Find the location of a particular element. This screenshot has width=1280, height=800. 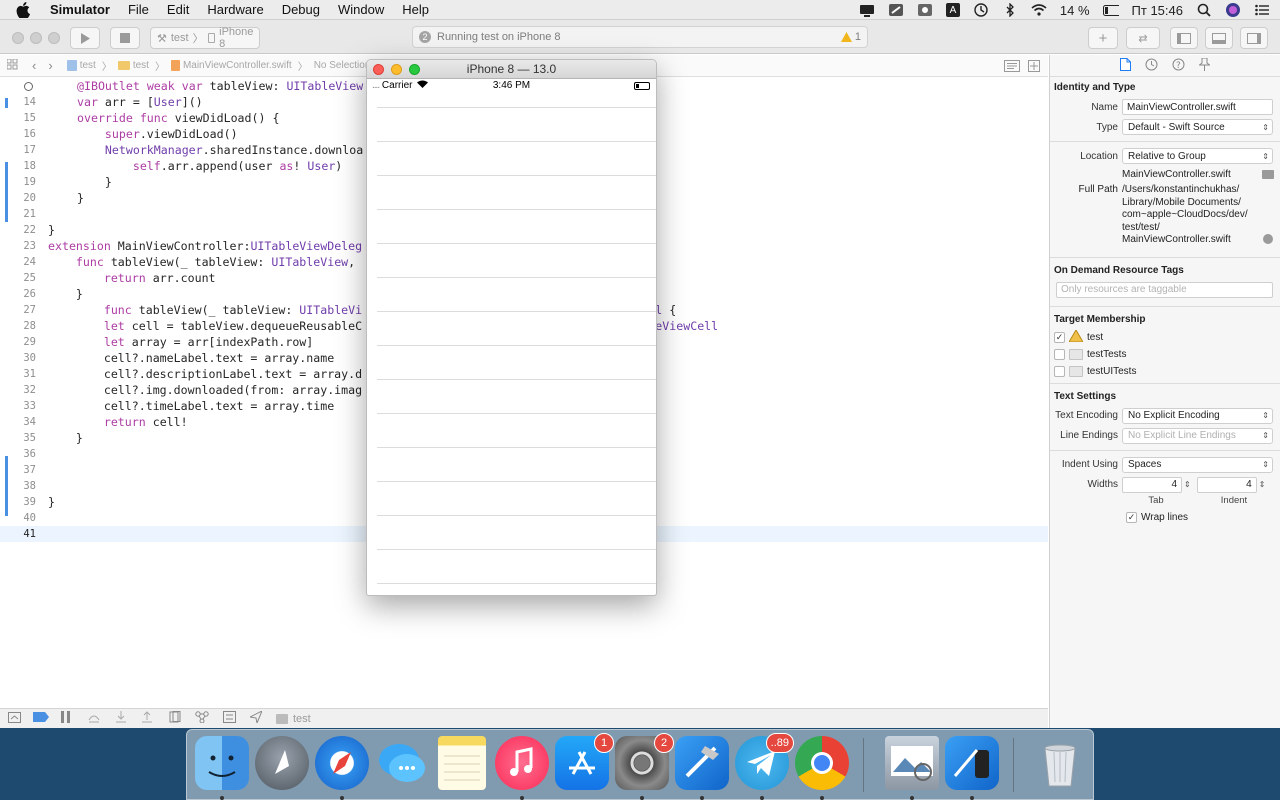

input-source-icon: A is located at coordinates (952, 10).